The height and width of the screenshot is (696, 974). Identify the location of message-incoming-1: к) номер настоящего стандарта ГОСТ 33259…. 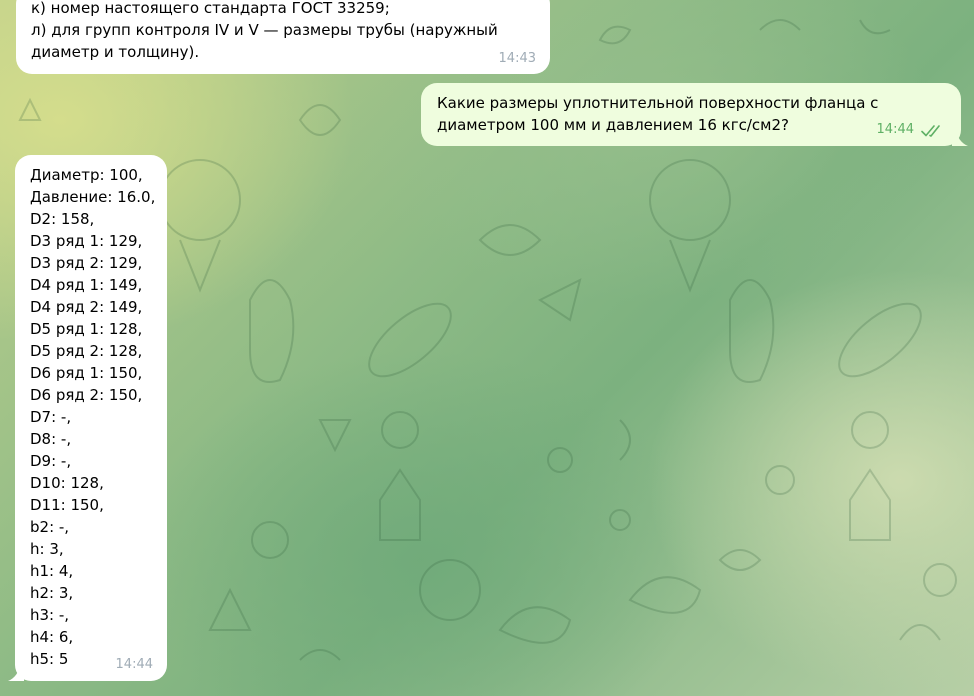
(283, 37).